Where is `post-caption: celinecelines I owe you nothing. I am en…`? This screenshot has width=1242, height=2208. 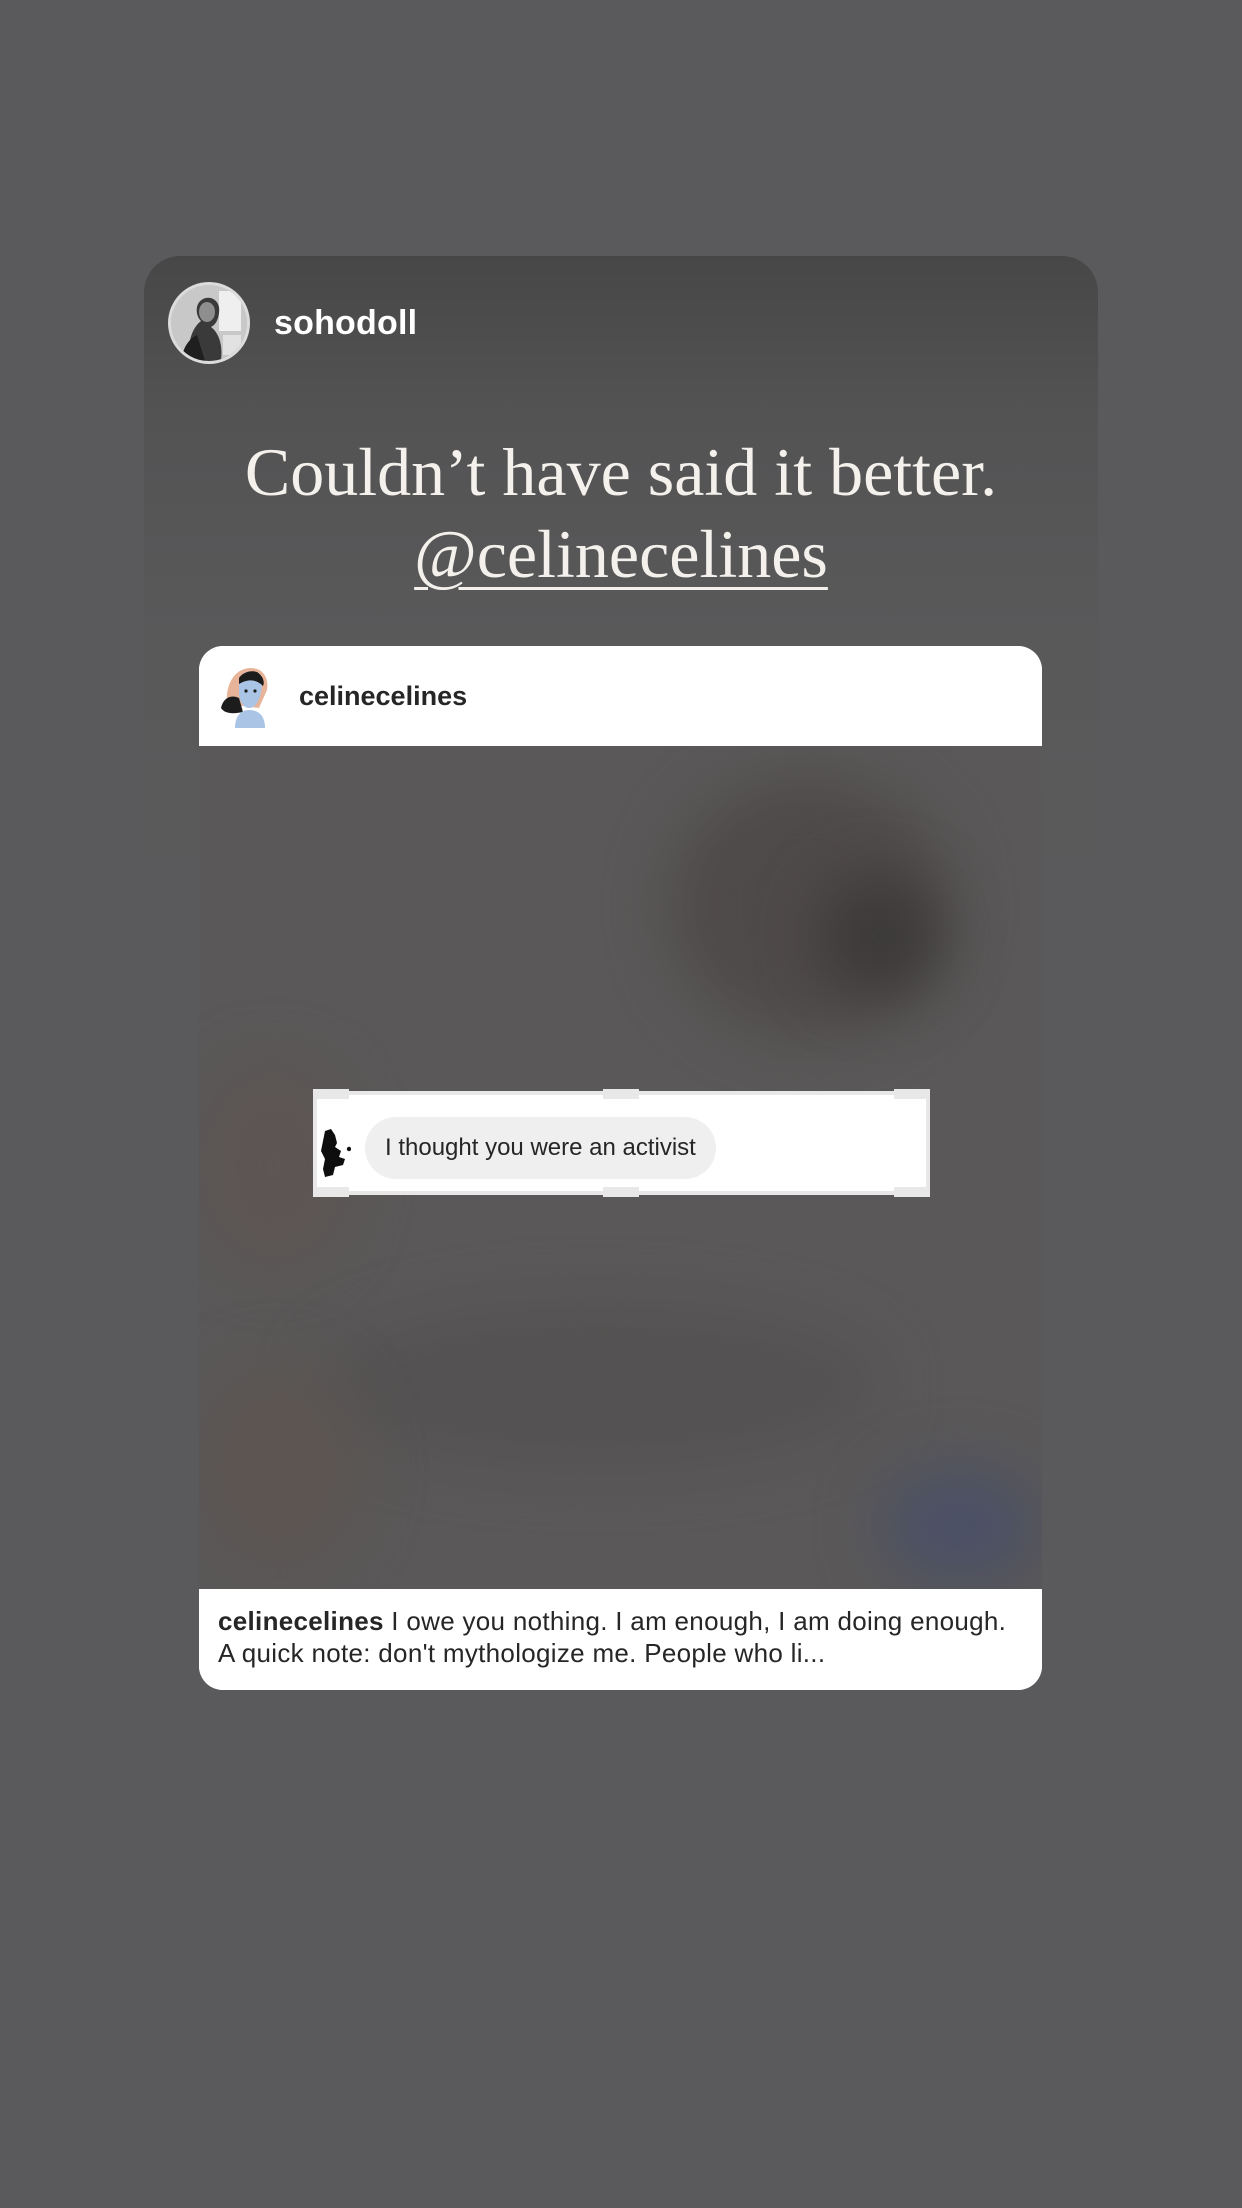
post-caption: celinecelines I owe you nothing. I am en… is located at coordinates (620, 1639).